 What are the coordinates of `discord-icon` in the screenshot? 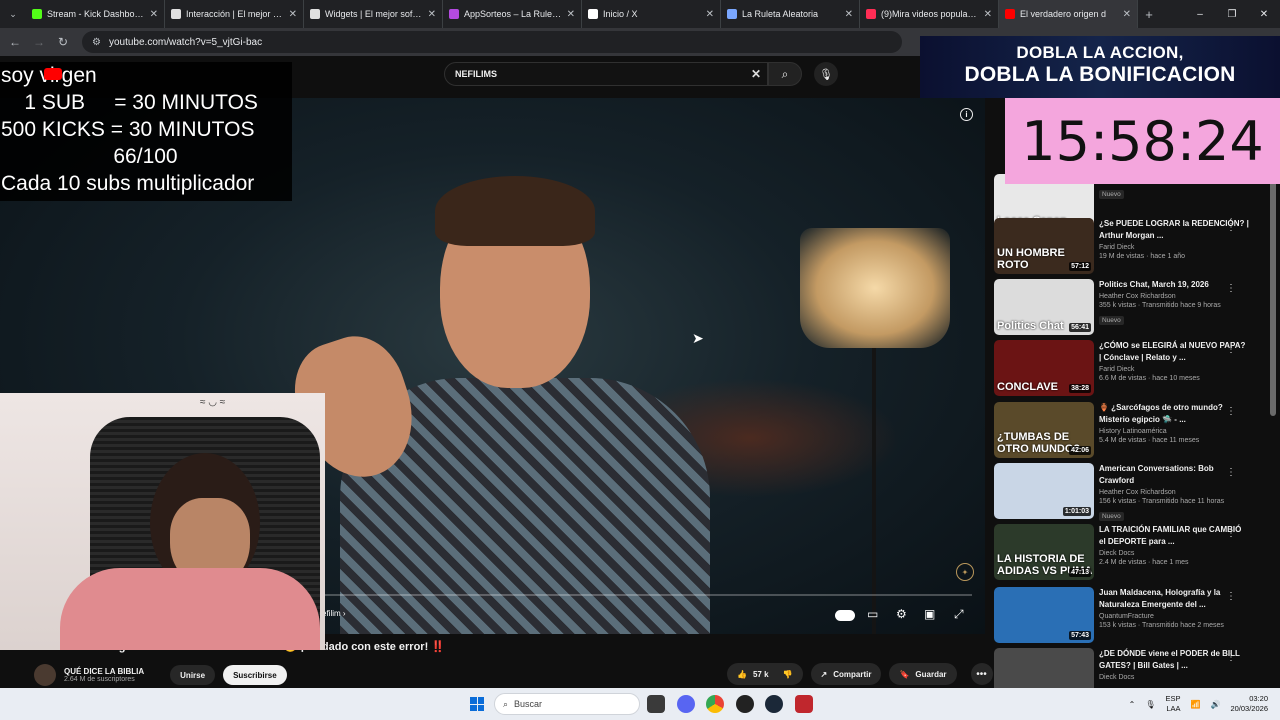 It's located at (686, 704).